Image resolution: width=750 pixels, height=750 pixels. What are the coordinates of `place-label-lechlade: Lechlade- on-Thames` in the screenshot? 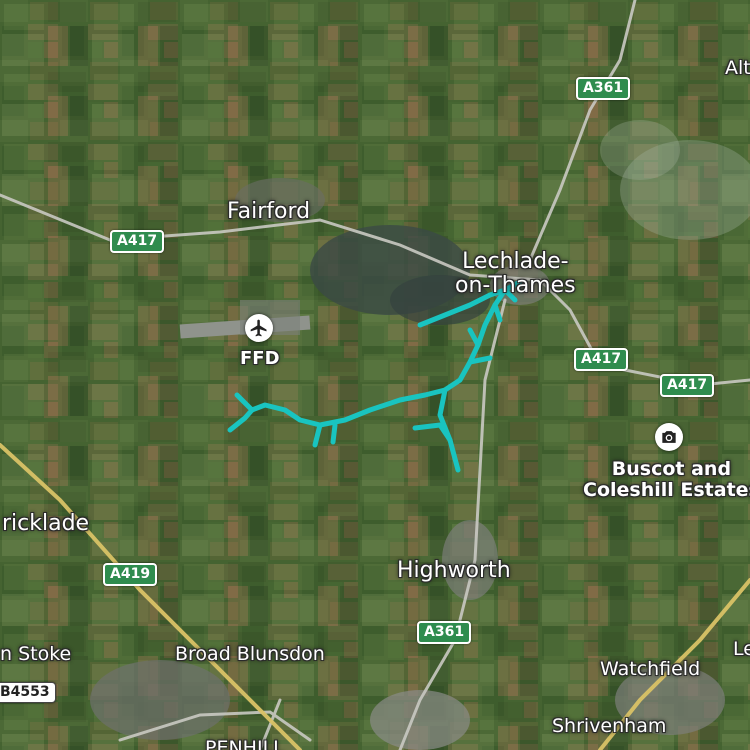 It's located at (515, 274).